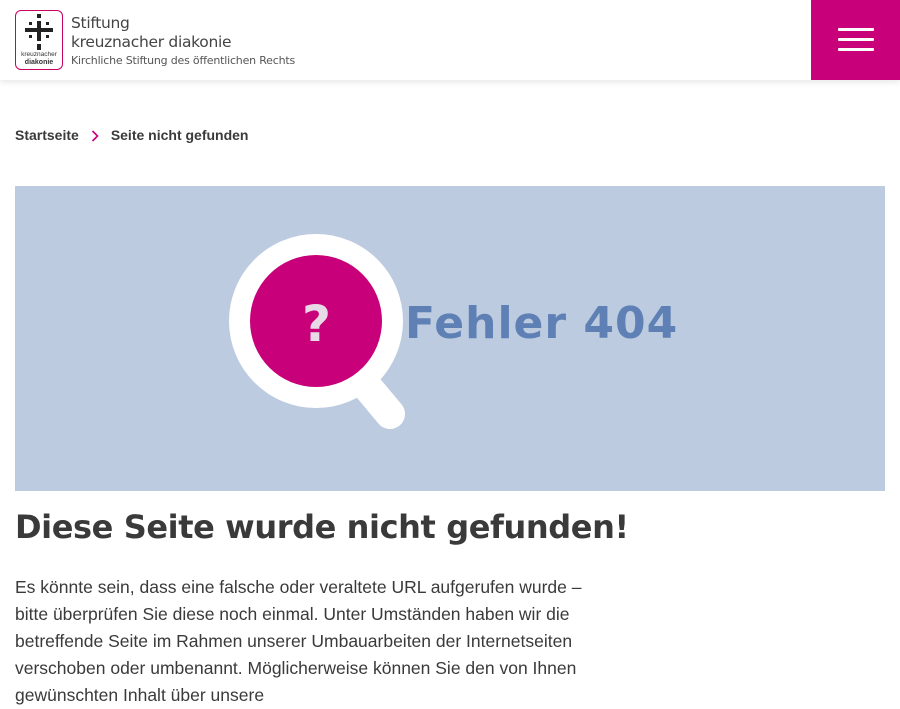 This screenshot has width=900, height=709. I want to click on question-mark: ?, so click(316, 324).